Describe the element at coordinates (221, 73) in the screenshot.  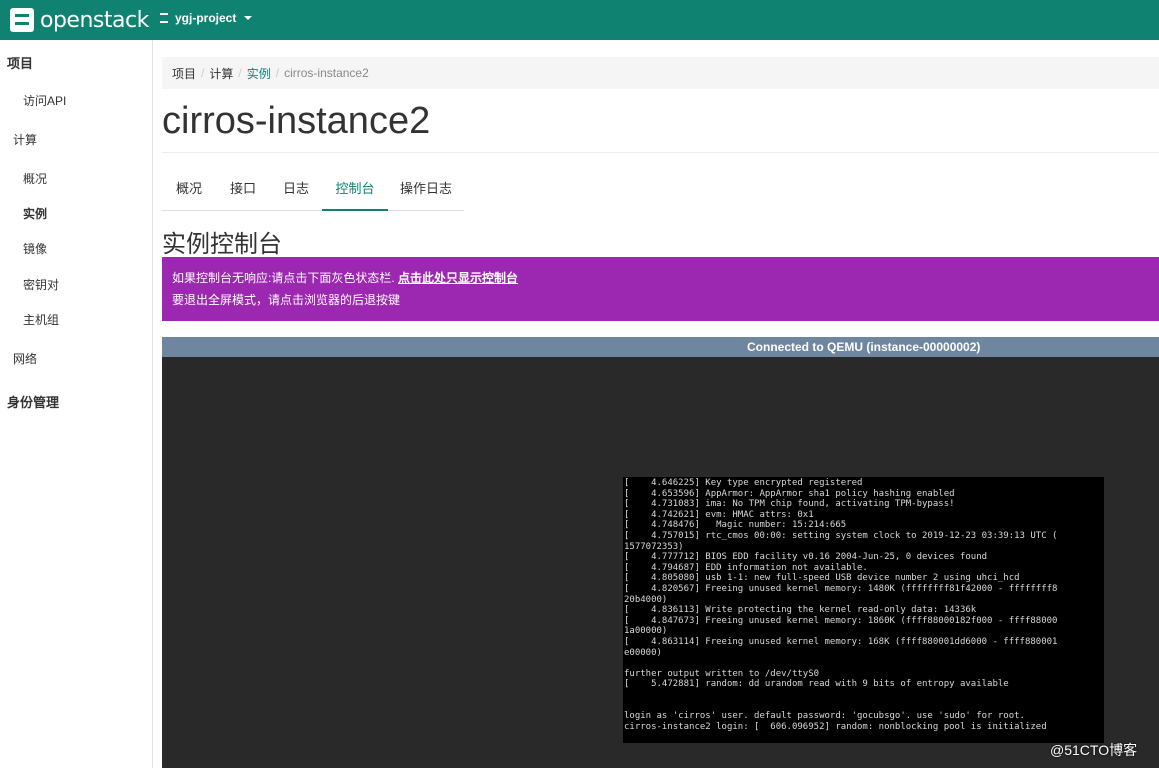
I see `breadcrumb-compute: 计算` at that location.